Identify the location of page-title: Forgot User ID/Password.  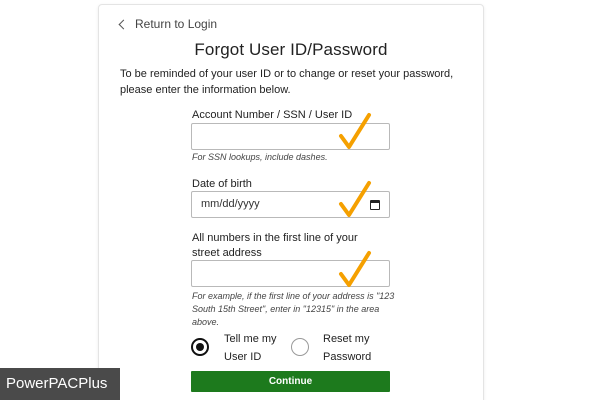
(291, 49).